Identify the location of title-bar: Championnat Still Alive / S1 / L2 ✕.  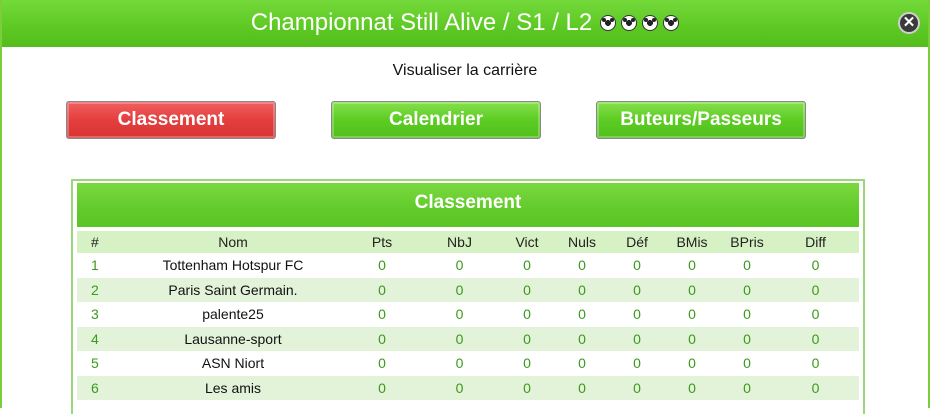
(465, 23).